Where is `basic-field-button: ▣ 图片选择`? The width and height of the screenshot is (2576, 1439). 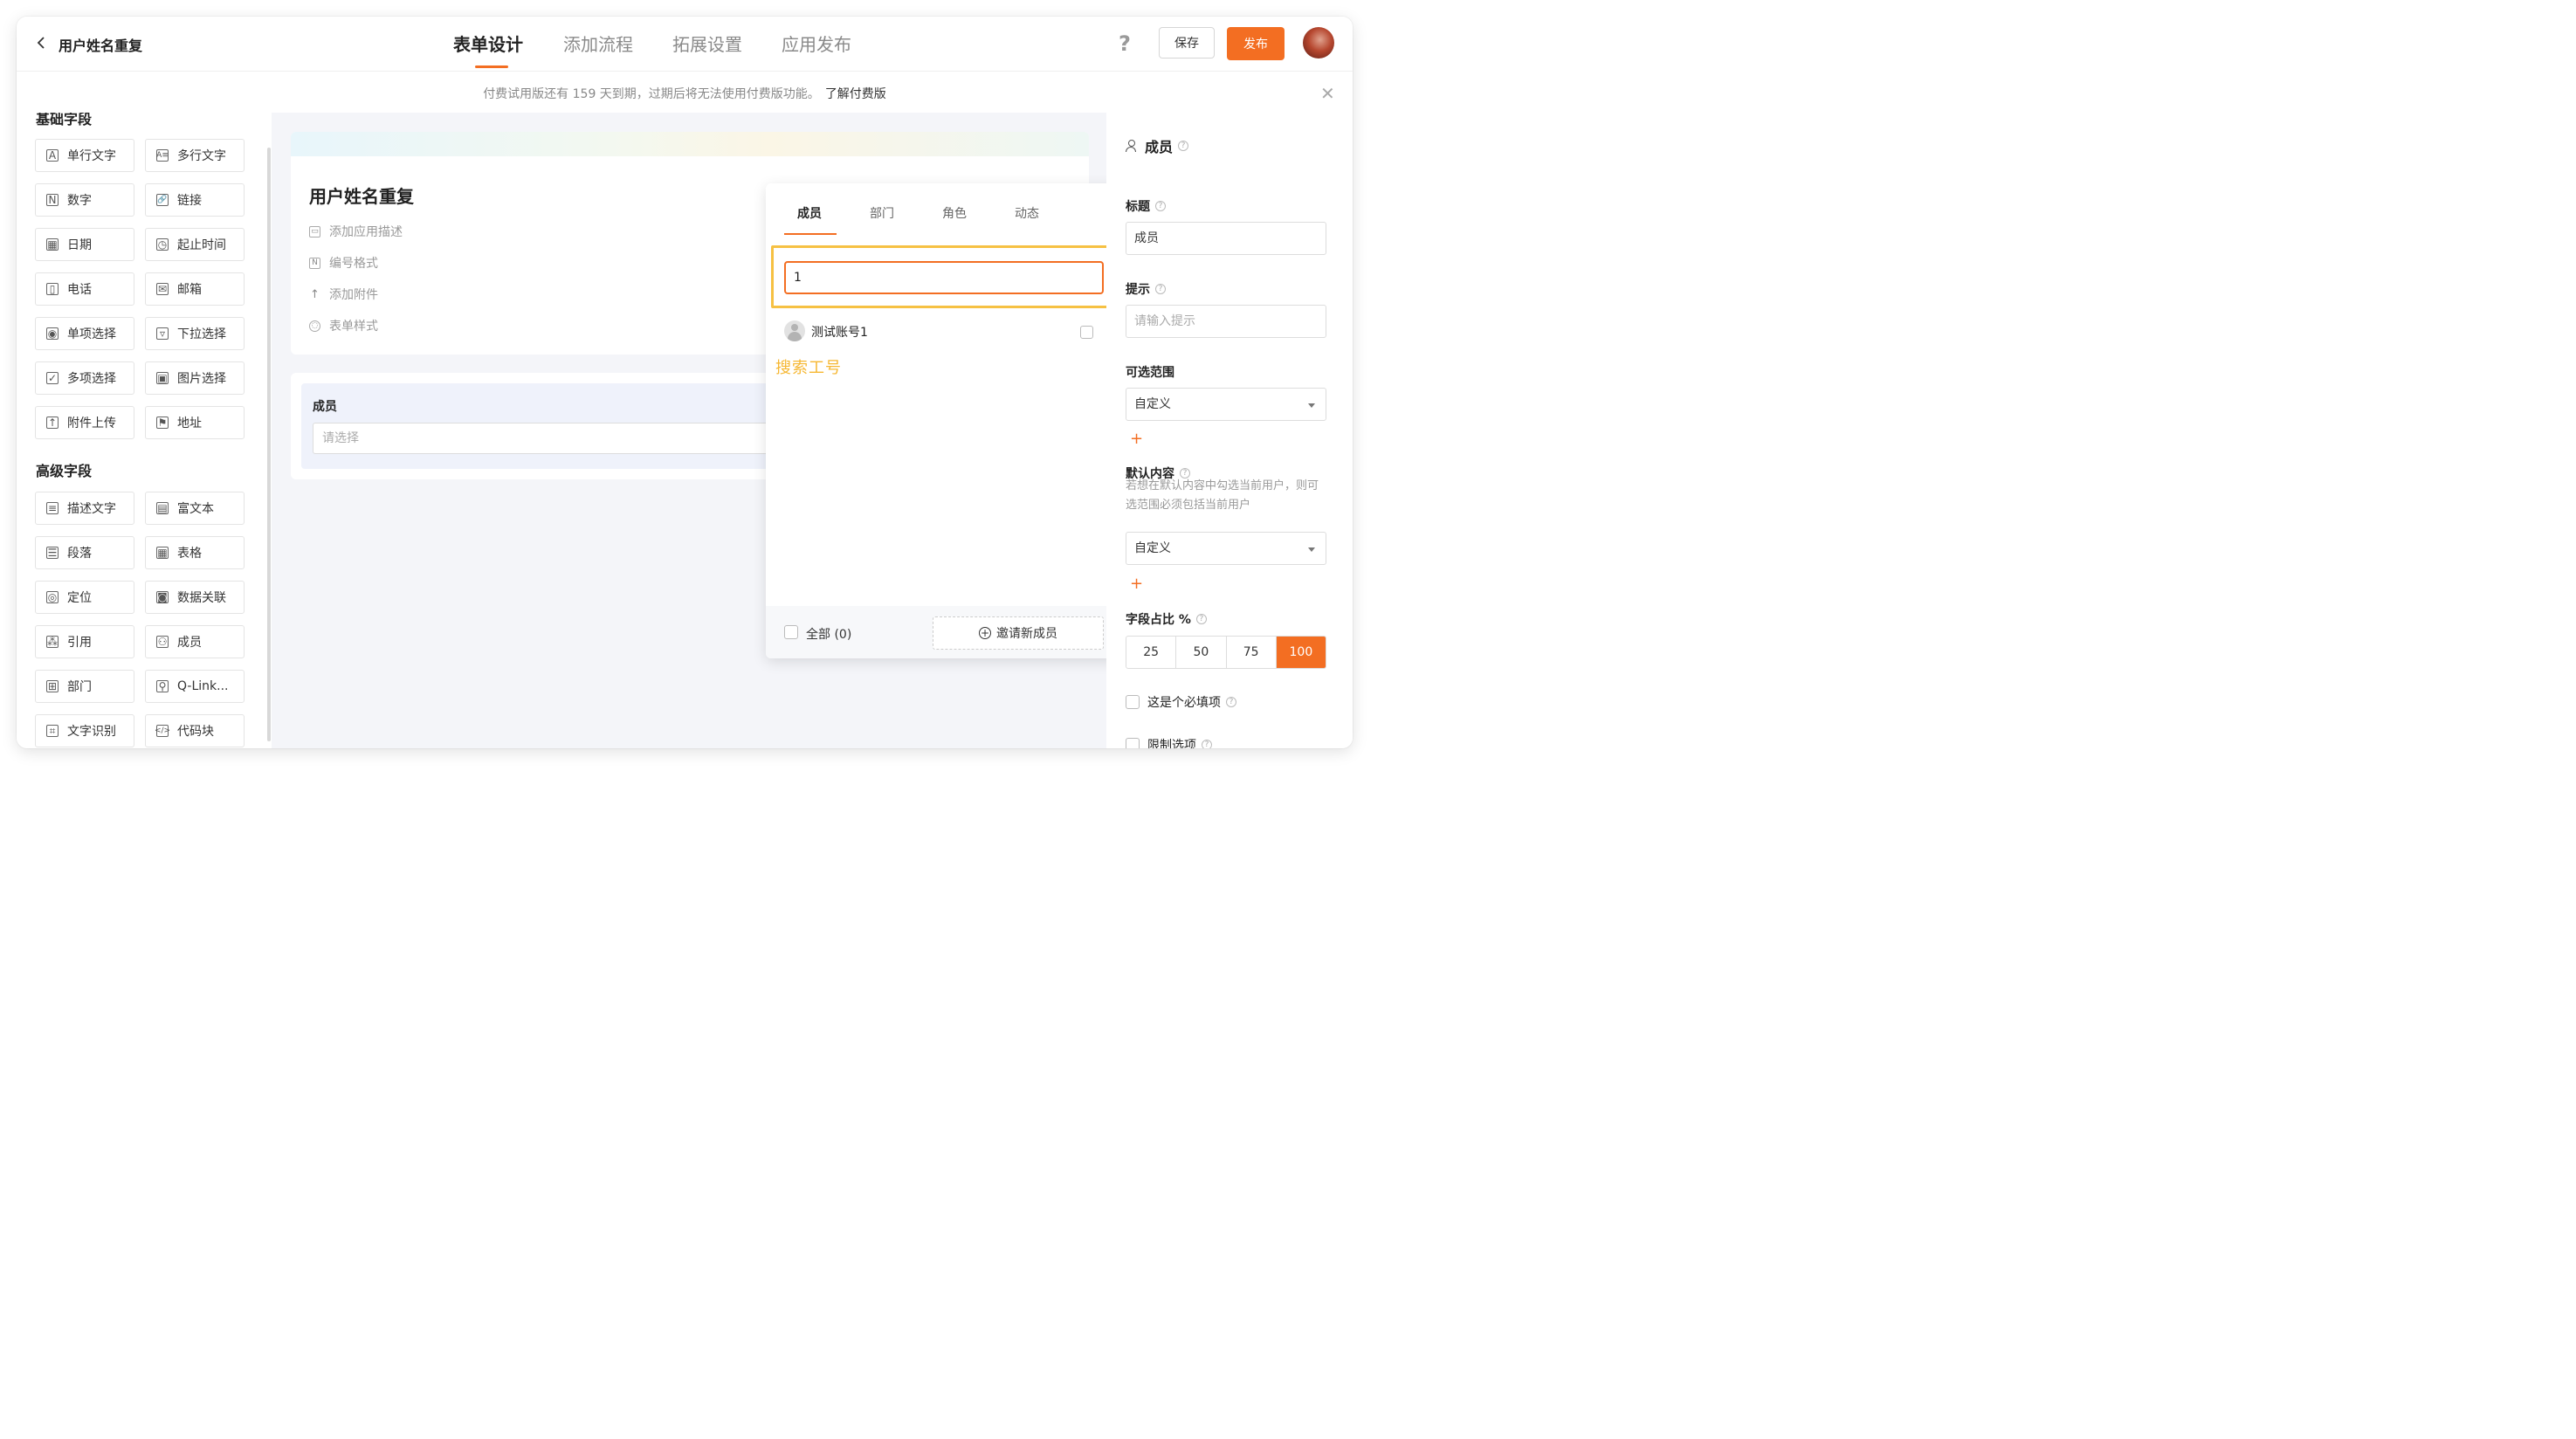 basic-field-button: ▣ 图片选择 is located at coordinates (195, 378).